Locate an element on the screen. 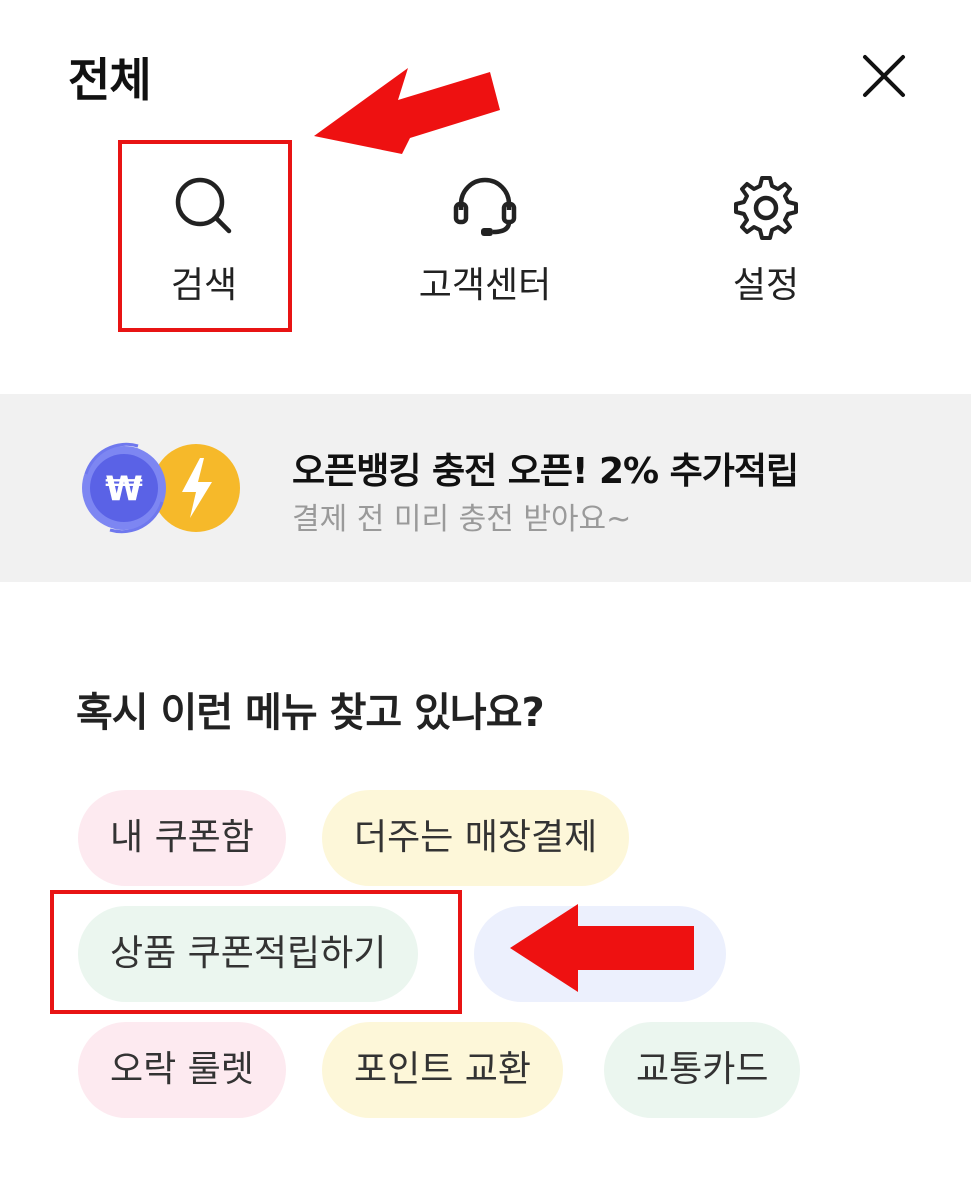 The height and width of the screenshot is (1200, 971). close-button is located at coordinates (884, 76).